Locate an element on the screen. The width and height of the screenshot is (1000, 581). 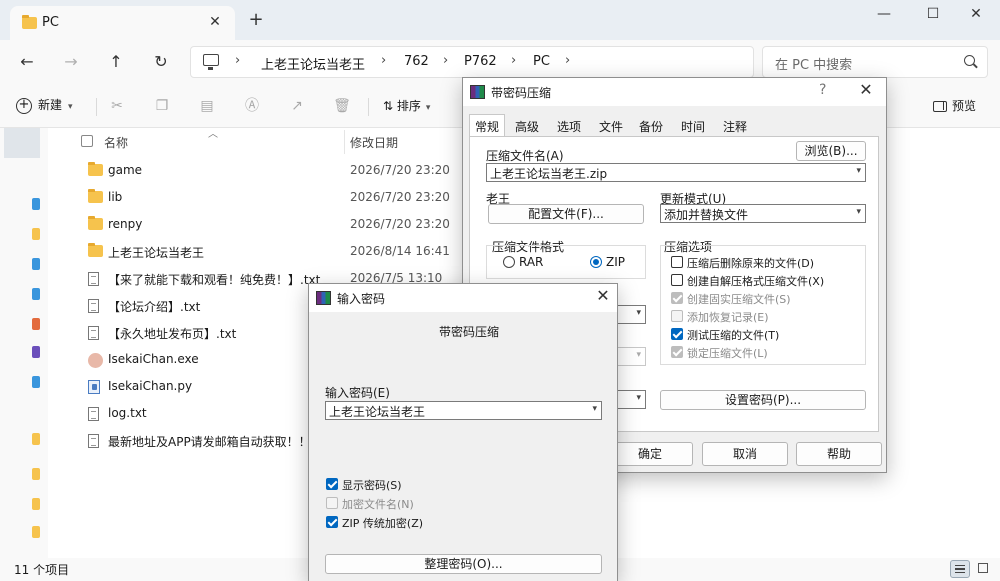
password-dialog-titlebar: 输入密码 ✕ is located at coordinates (463, 298).